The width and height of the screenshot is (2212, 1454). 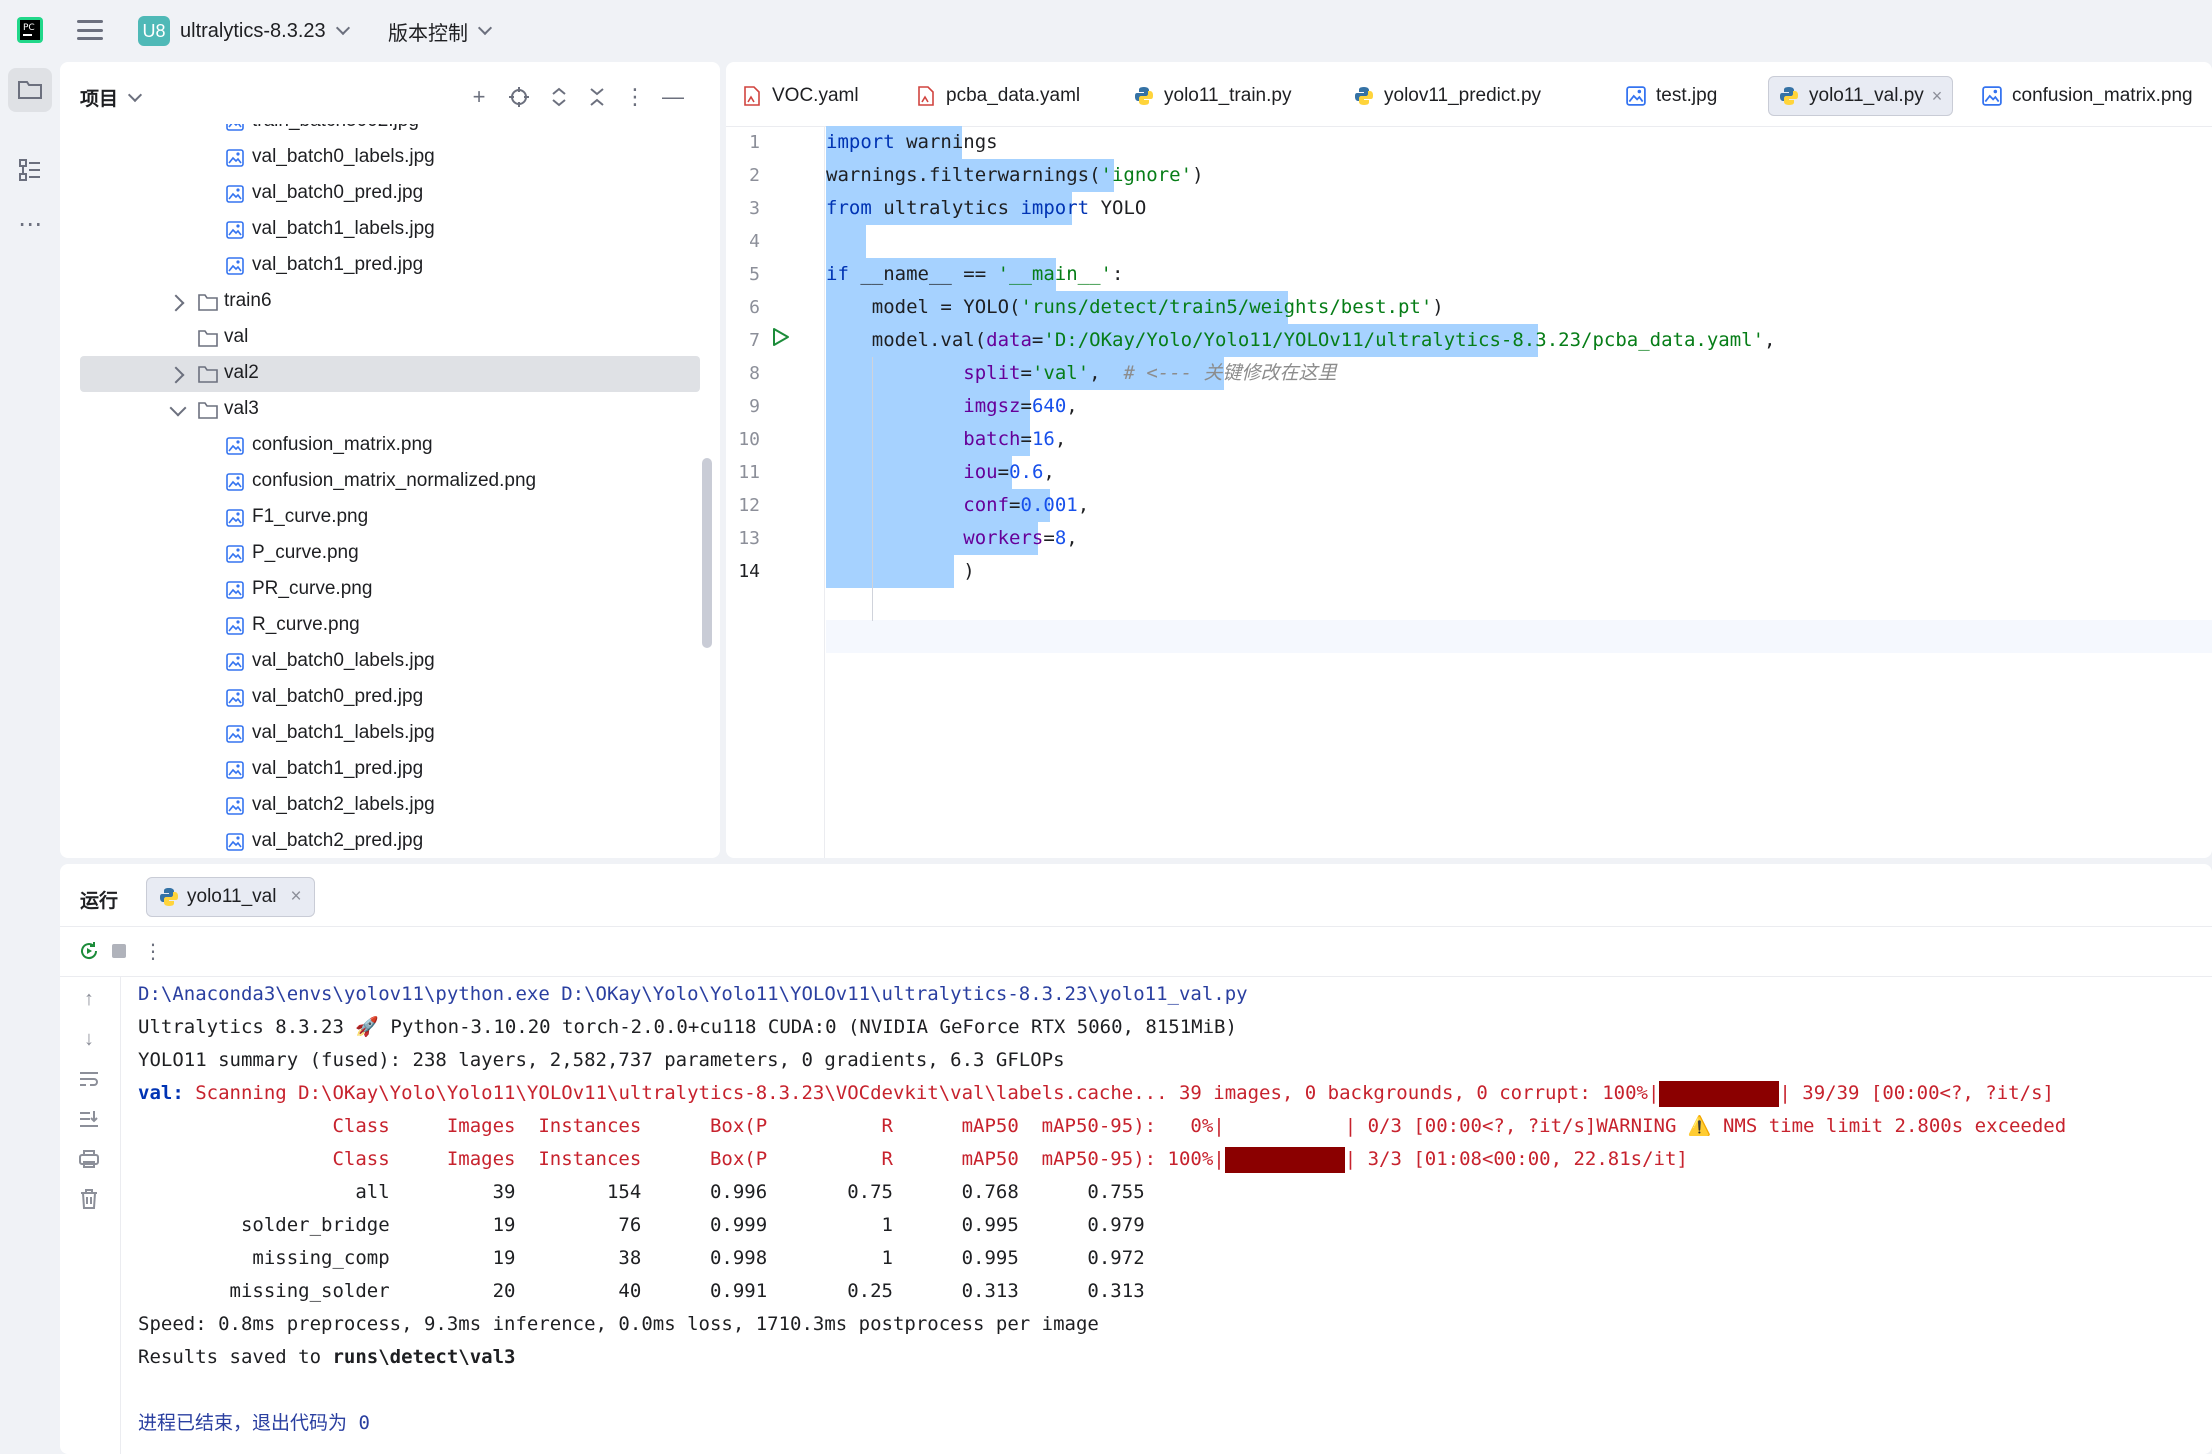 What do you see at coordinates (673, 97) in the screenshot?
I see `hide-panel-icon: —` at bounding box center [673, 97].